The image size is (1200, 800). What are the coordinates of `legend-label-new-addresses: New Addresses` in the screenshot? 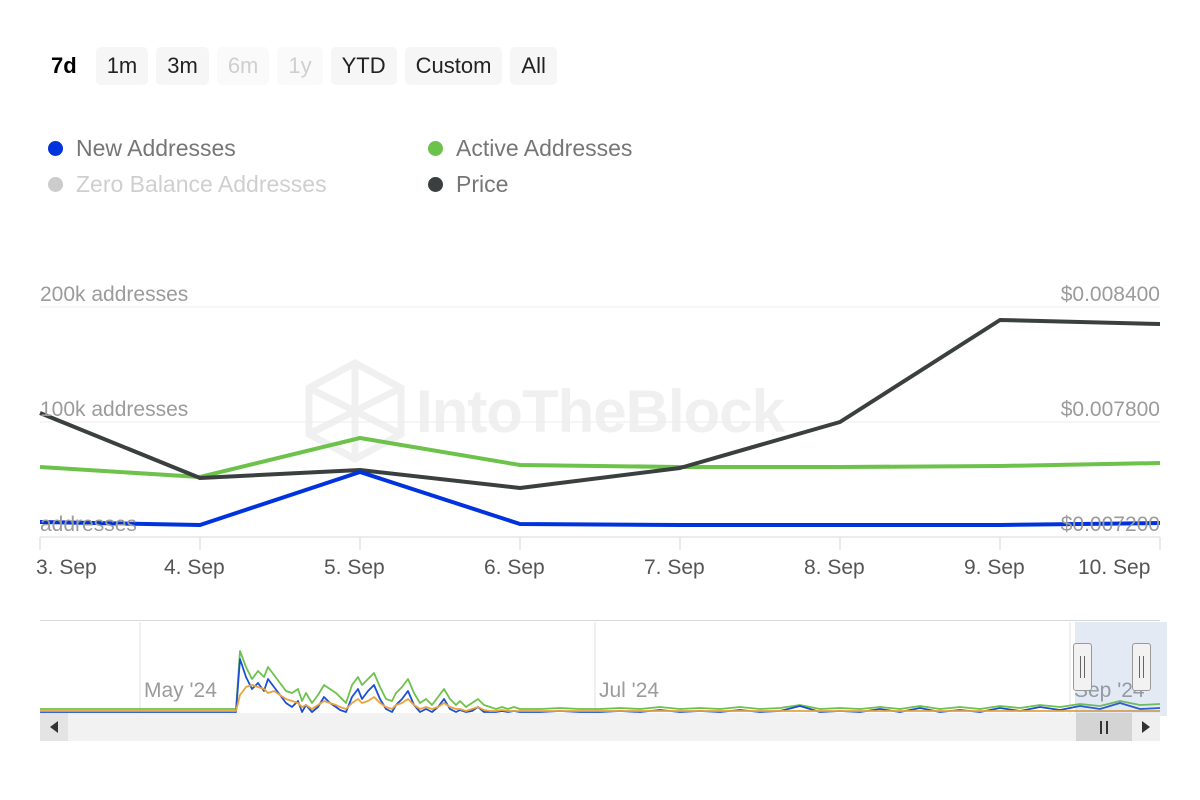 It's located at (156, 147).